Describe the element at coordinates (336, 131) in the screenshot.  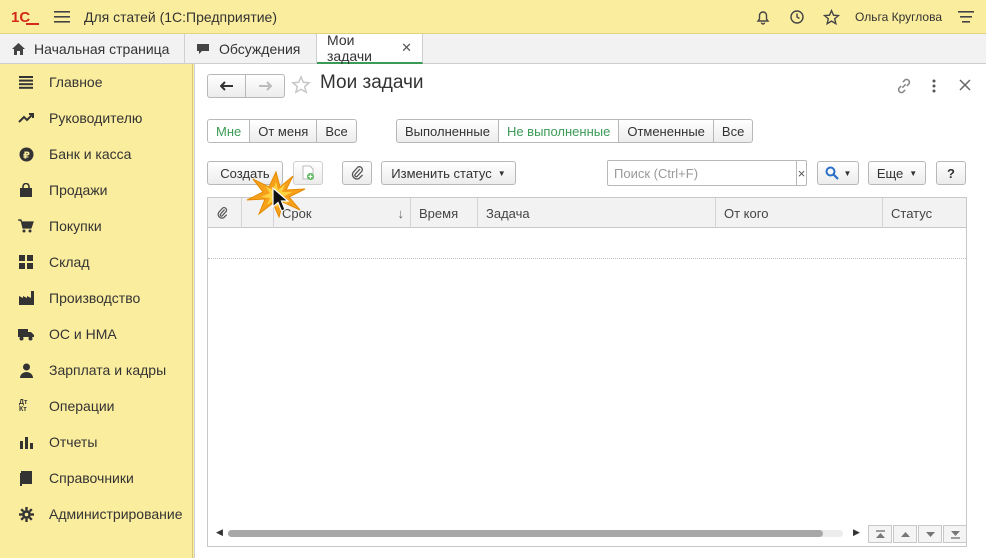
I see `filter-all-button: Все` at that location.